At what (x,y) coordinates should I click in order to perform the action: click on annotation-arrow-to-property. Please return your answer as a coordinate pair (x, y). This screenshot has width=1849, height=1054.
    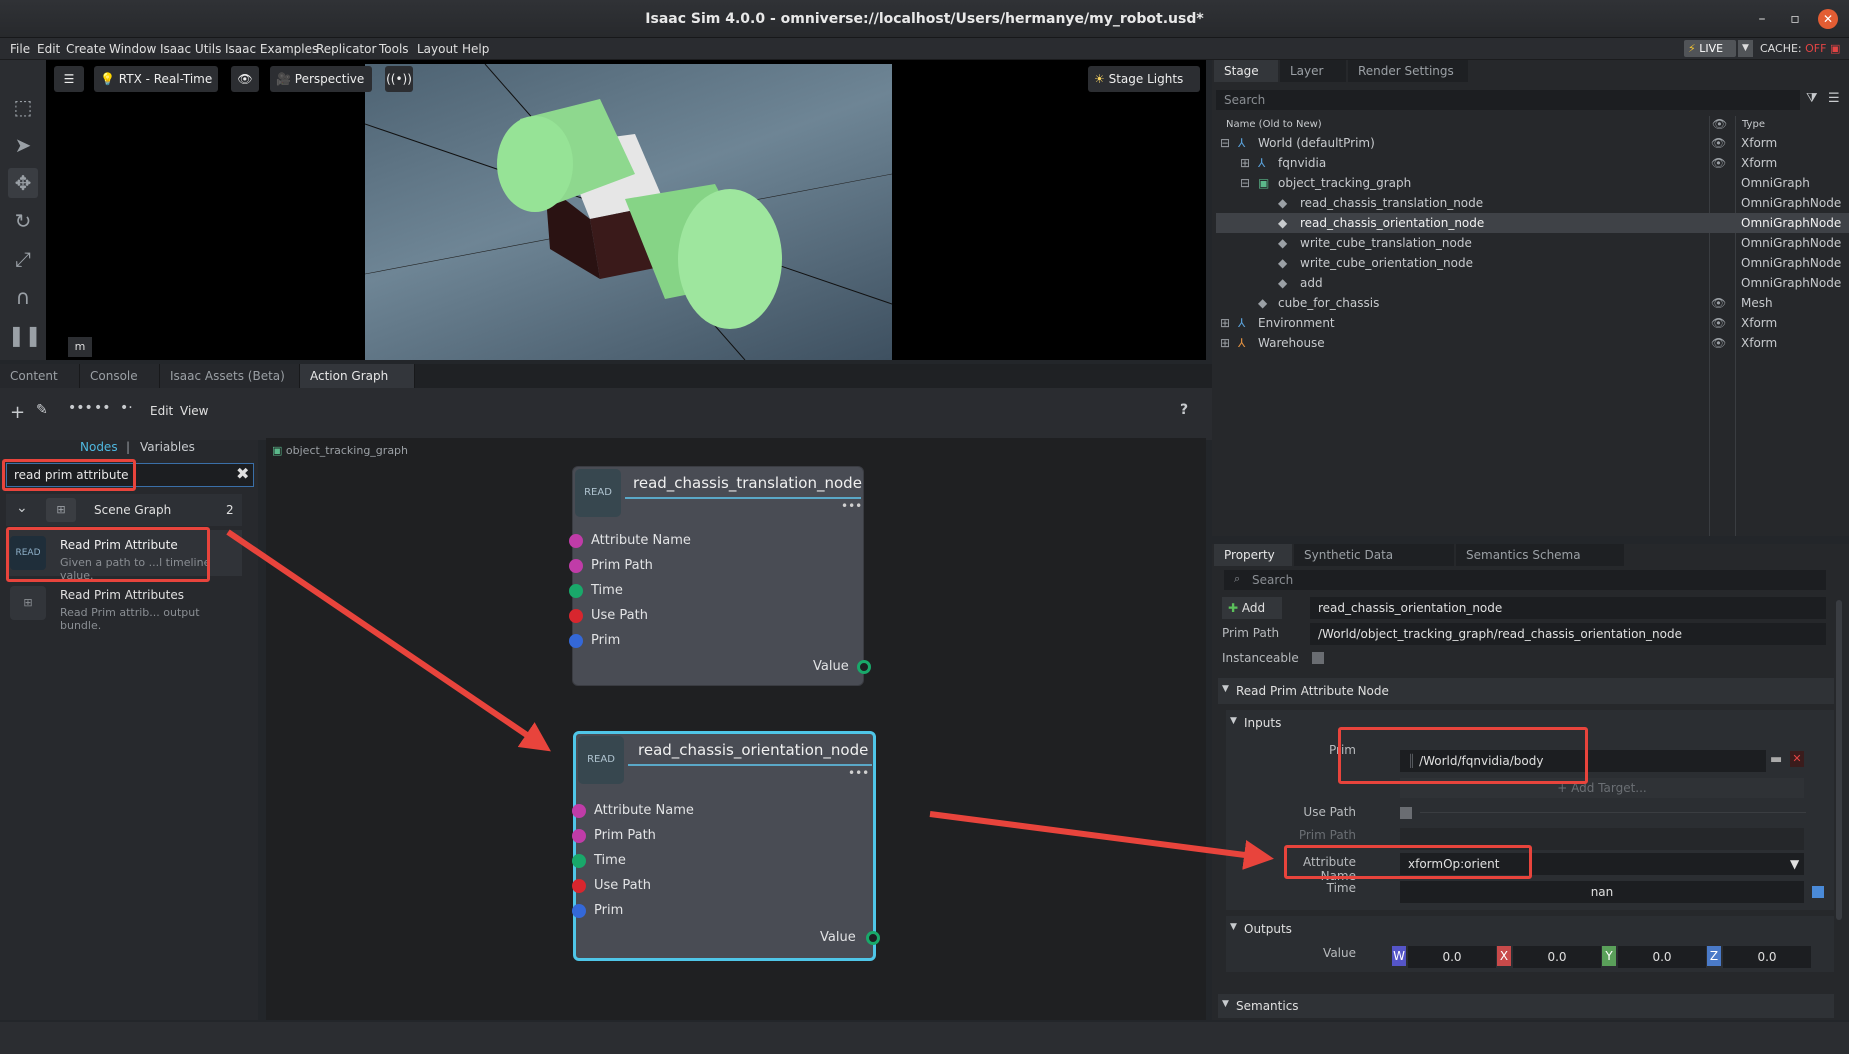
    Looking at the image, I should click on (1101, 840).